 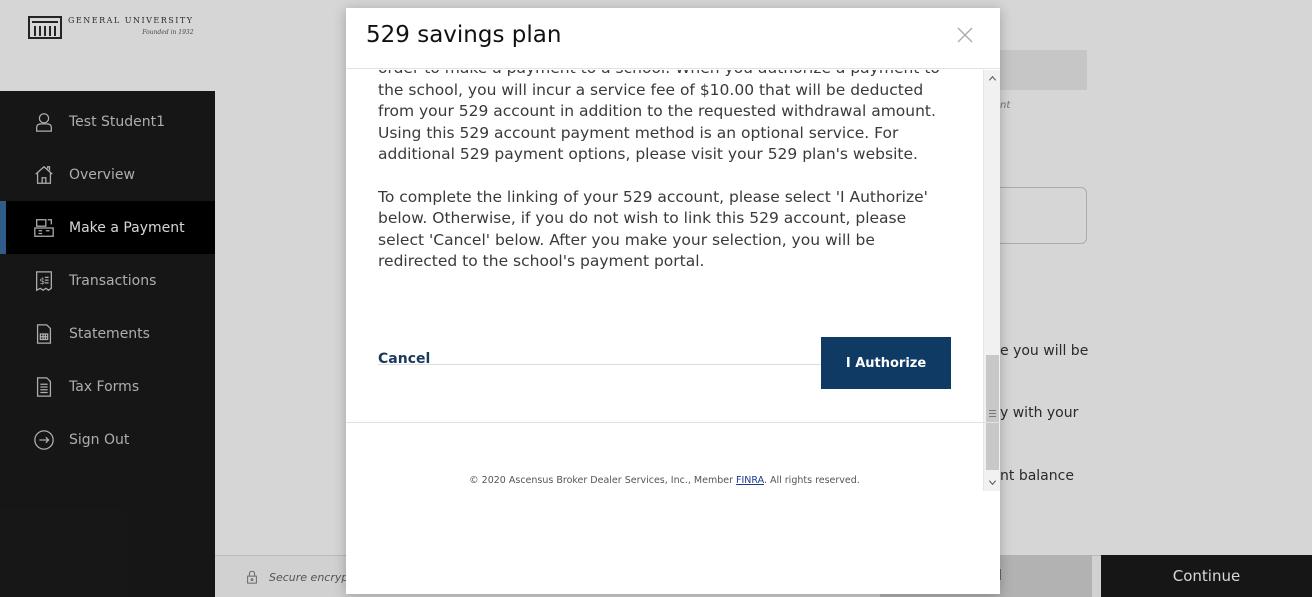 I want to click on close-icon, so click(x=965, y=35).